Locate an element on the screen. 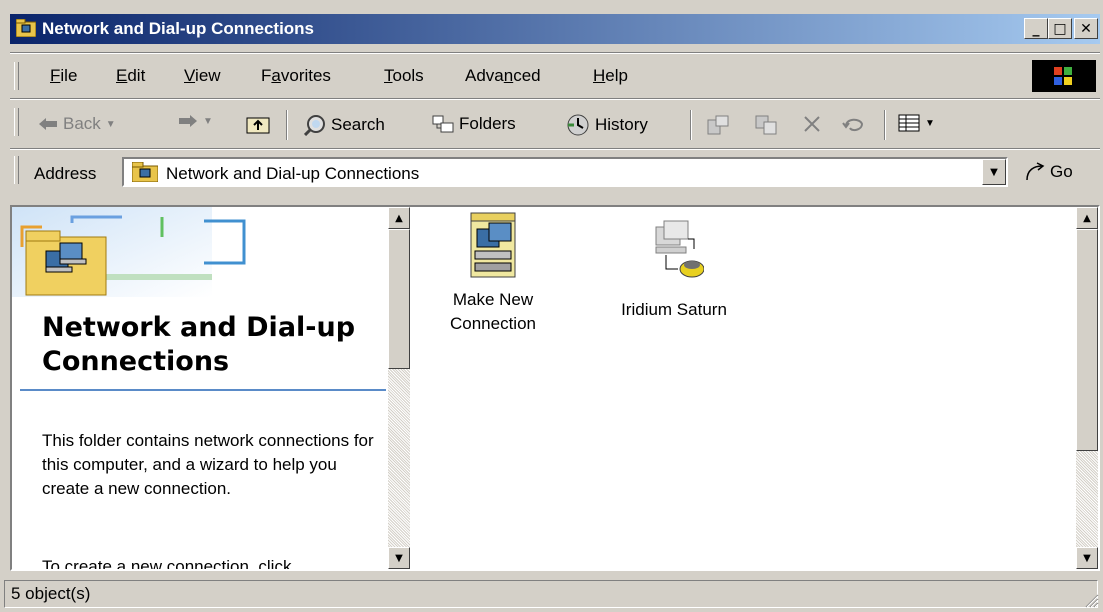 Image resolution: width=1103 pixels, height=612 pixels. item-label: Iridium Saturn is located at coordinates (674, 309).